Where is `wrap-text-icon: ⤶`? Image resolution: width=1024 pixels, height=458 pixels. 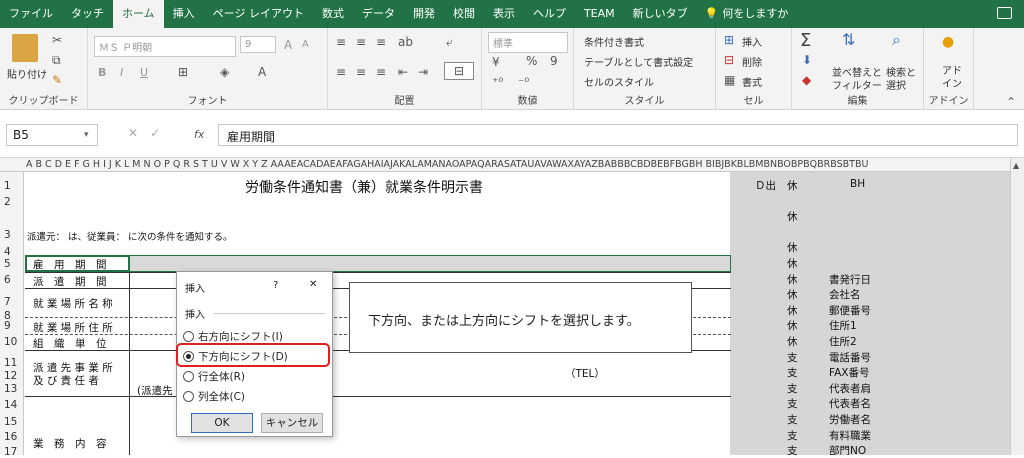 wrap-text-icon: ⤶ is located at coordinates (449, 42).